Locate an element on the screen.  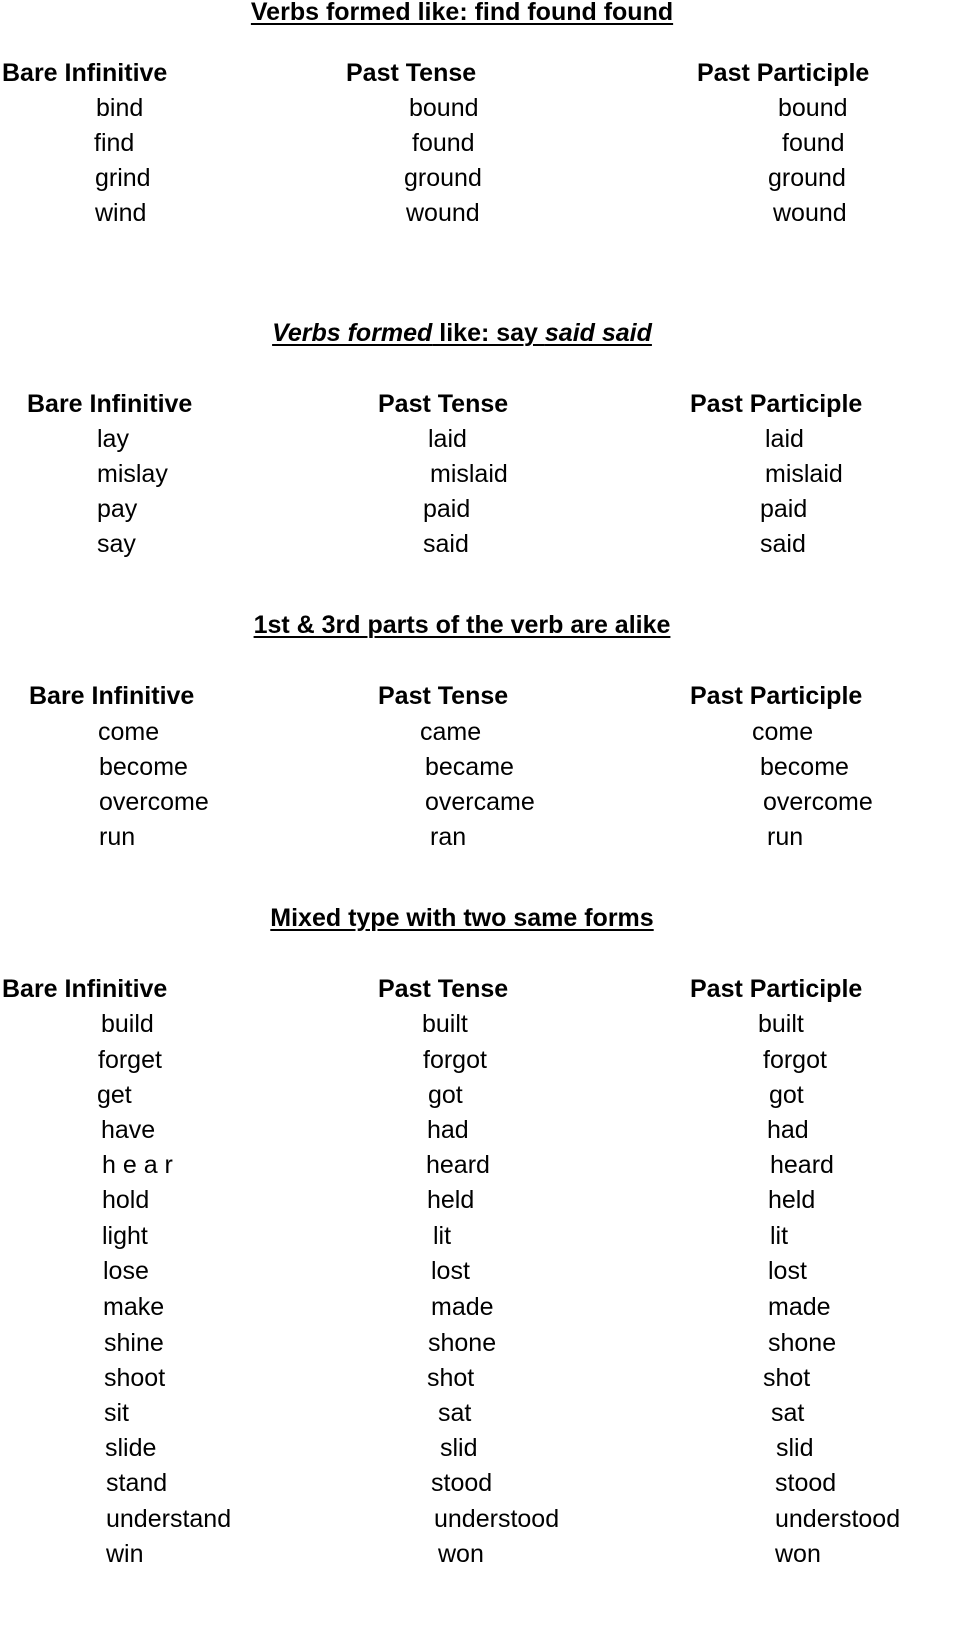
verb-past: bound is located at coordinates (444, 108).